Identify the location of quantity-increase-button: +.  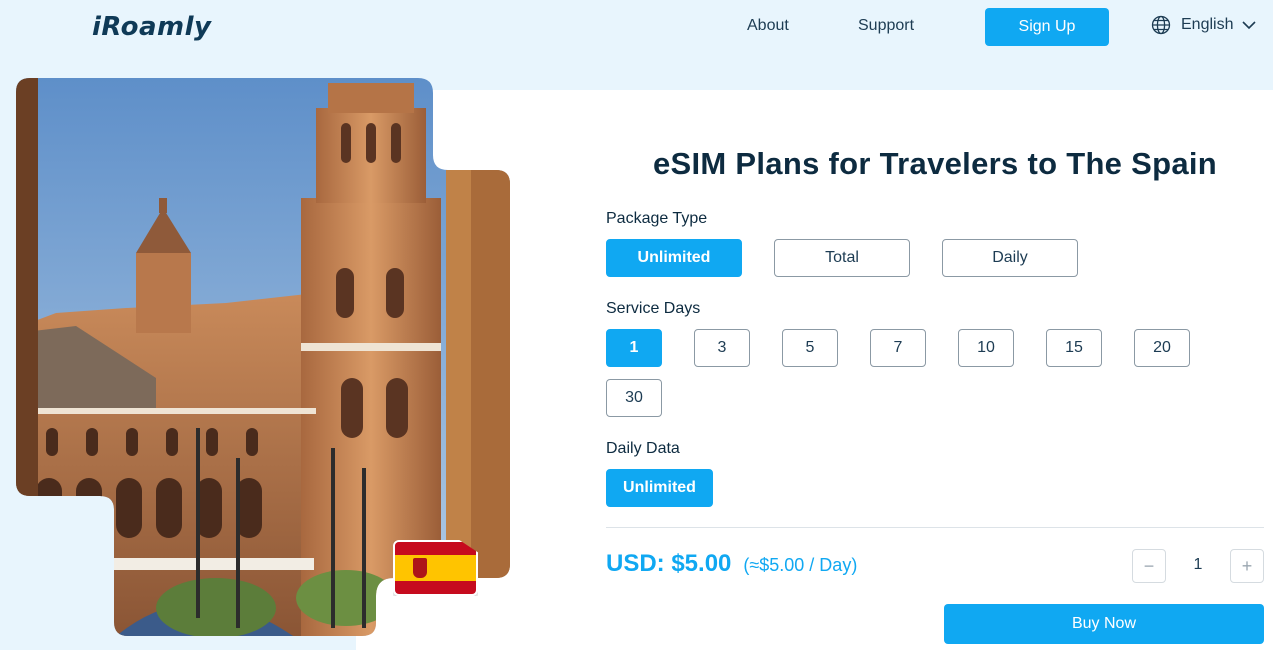
(1247, 566).